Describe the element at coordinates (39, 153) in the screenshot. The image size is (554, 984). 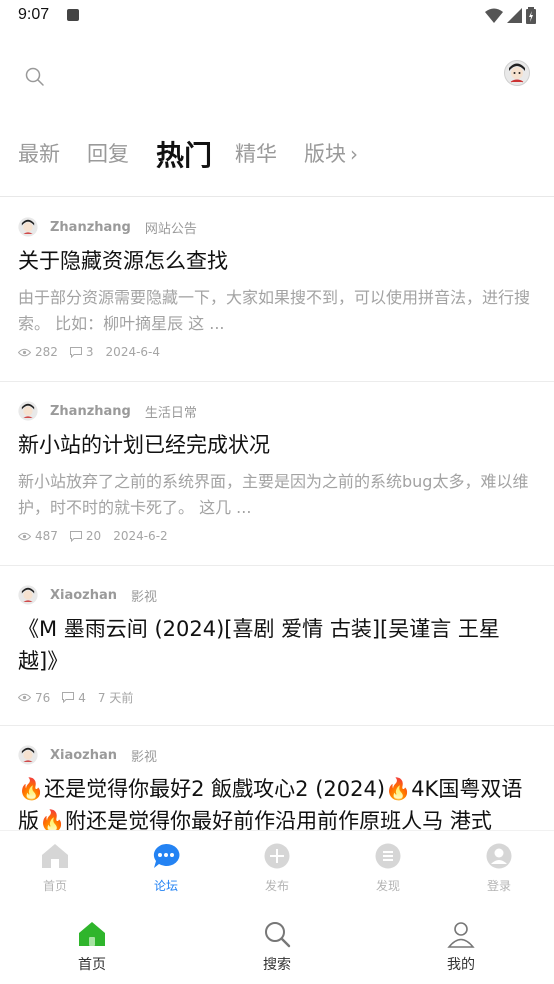
I see `tab-latest: 最新` at that location.